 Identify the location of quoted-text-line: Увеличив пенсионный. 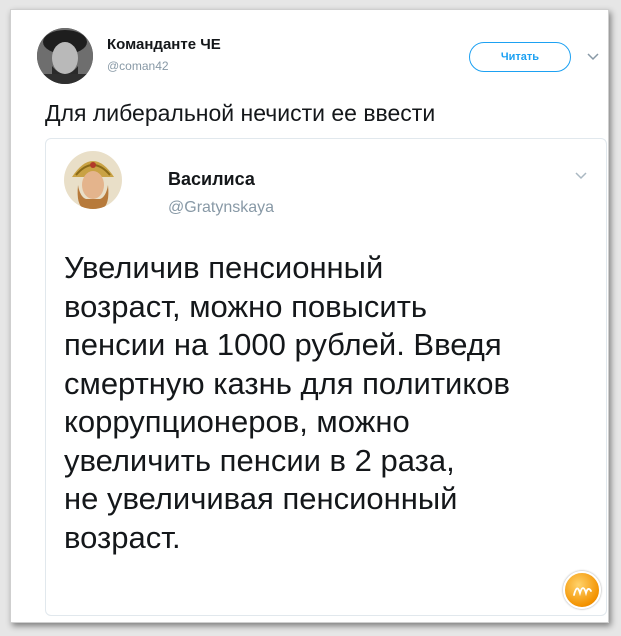
(224, 267).